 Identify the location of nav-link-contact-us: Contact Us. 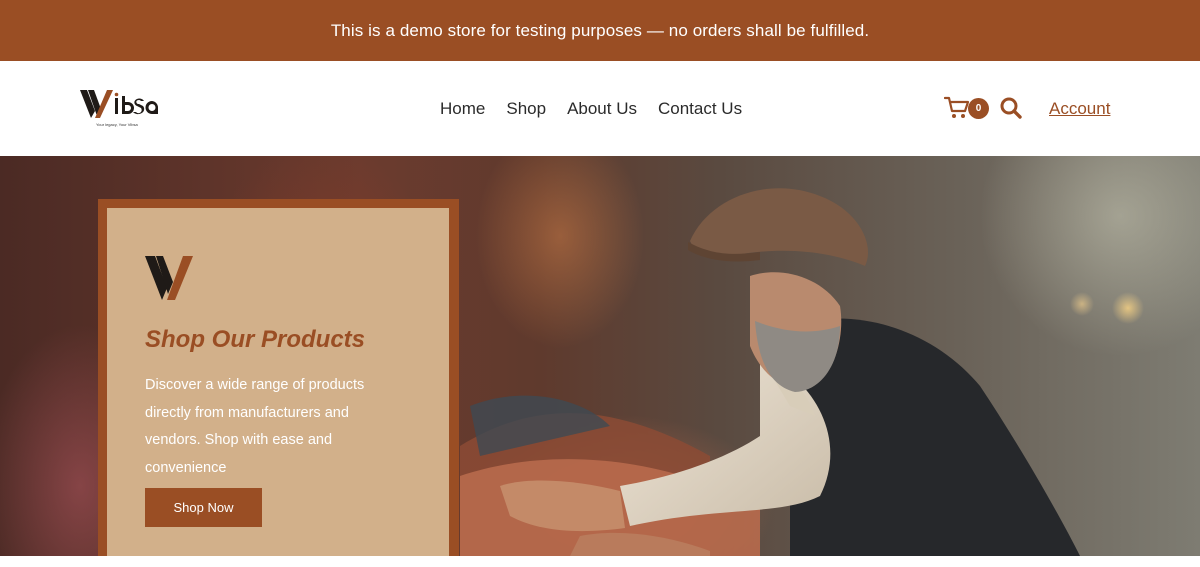
(700, 109).